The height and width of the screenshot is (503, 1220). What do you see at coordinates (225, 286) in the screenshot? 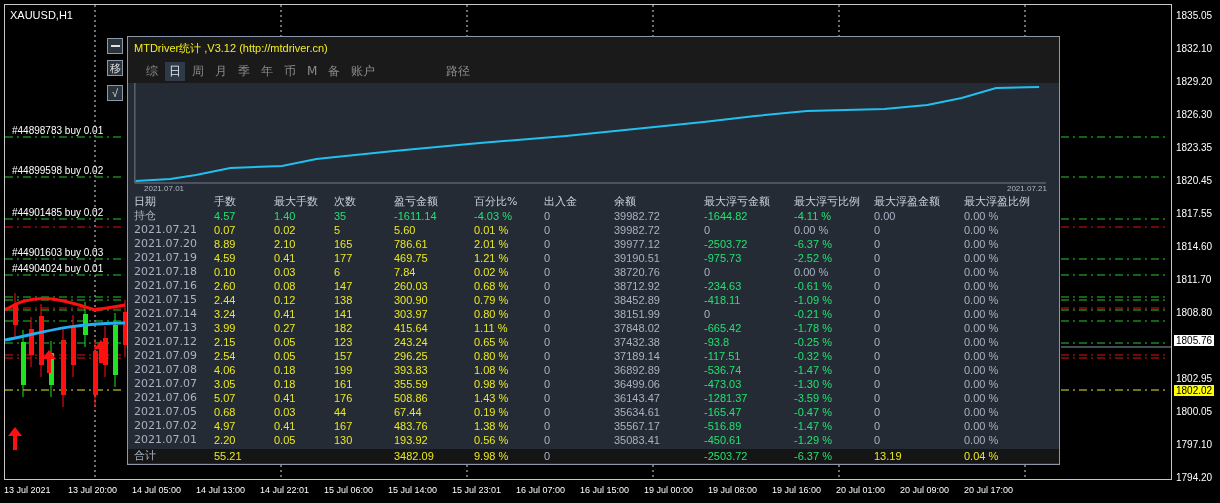
I see `table-cell-text: 2.60` at bounding box center [225, 286].